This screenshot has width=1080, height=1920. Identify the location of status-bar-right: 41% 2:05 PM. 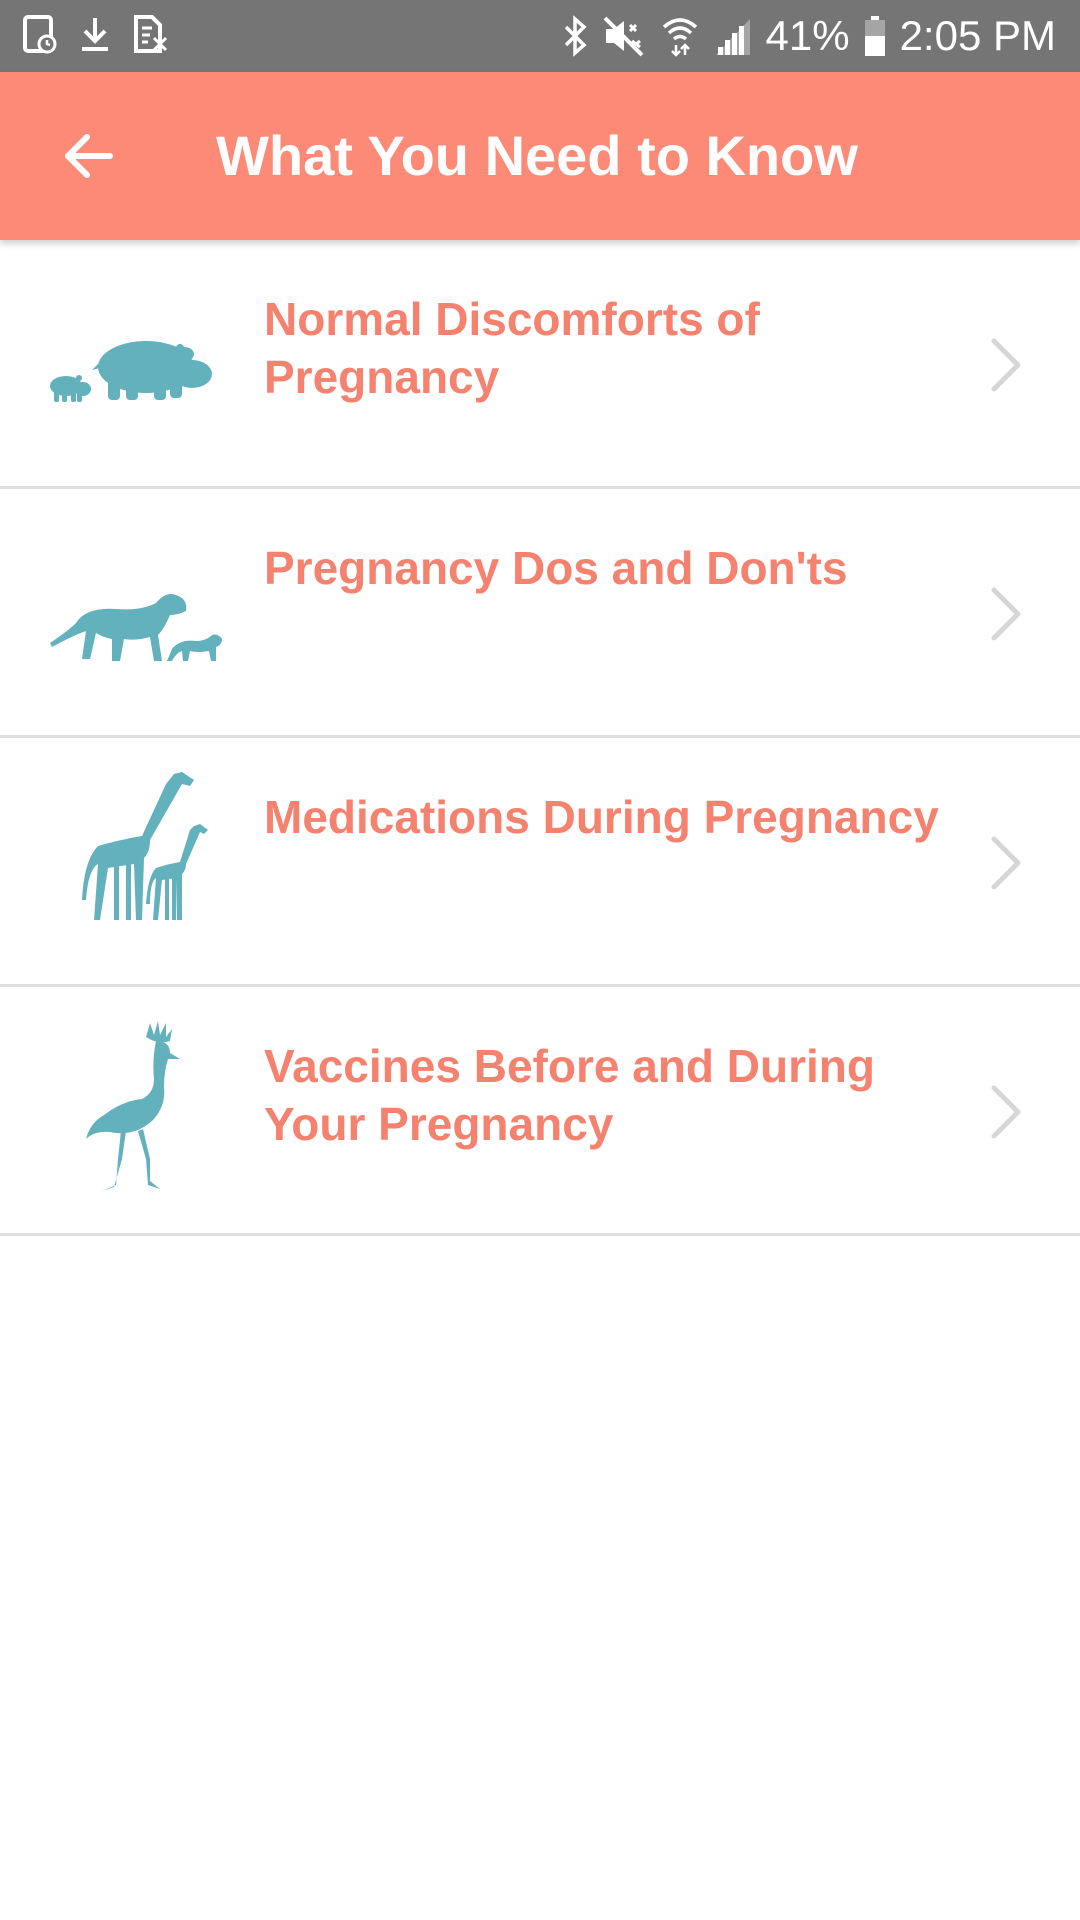
(809, 36).